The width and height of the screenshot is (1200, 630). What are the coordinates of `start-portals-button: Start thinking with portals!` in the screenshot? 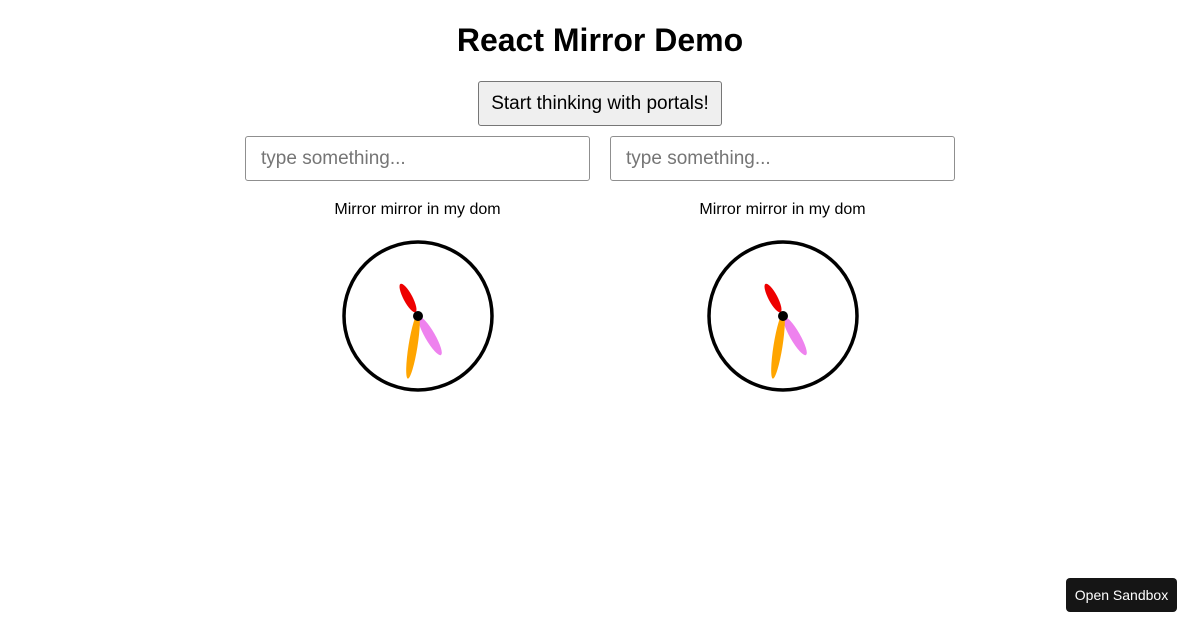 It's located at (600, 103).